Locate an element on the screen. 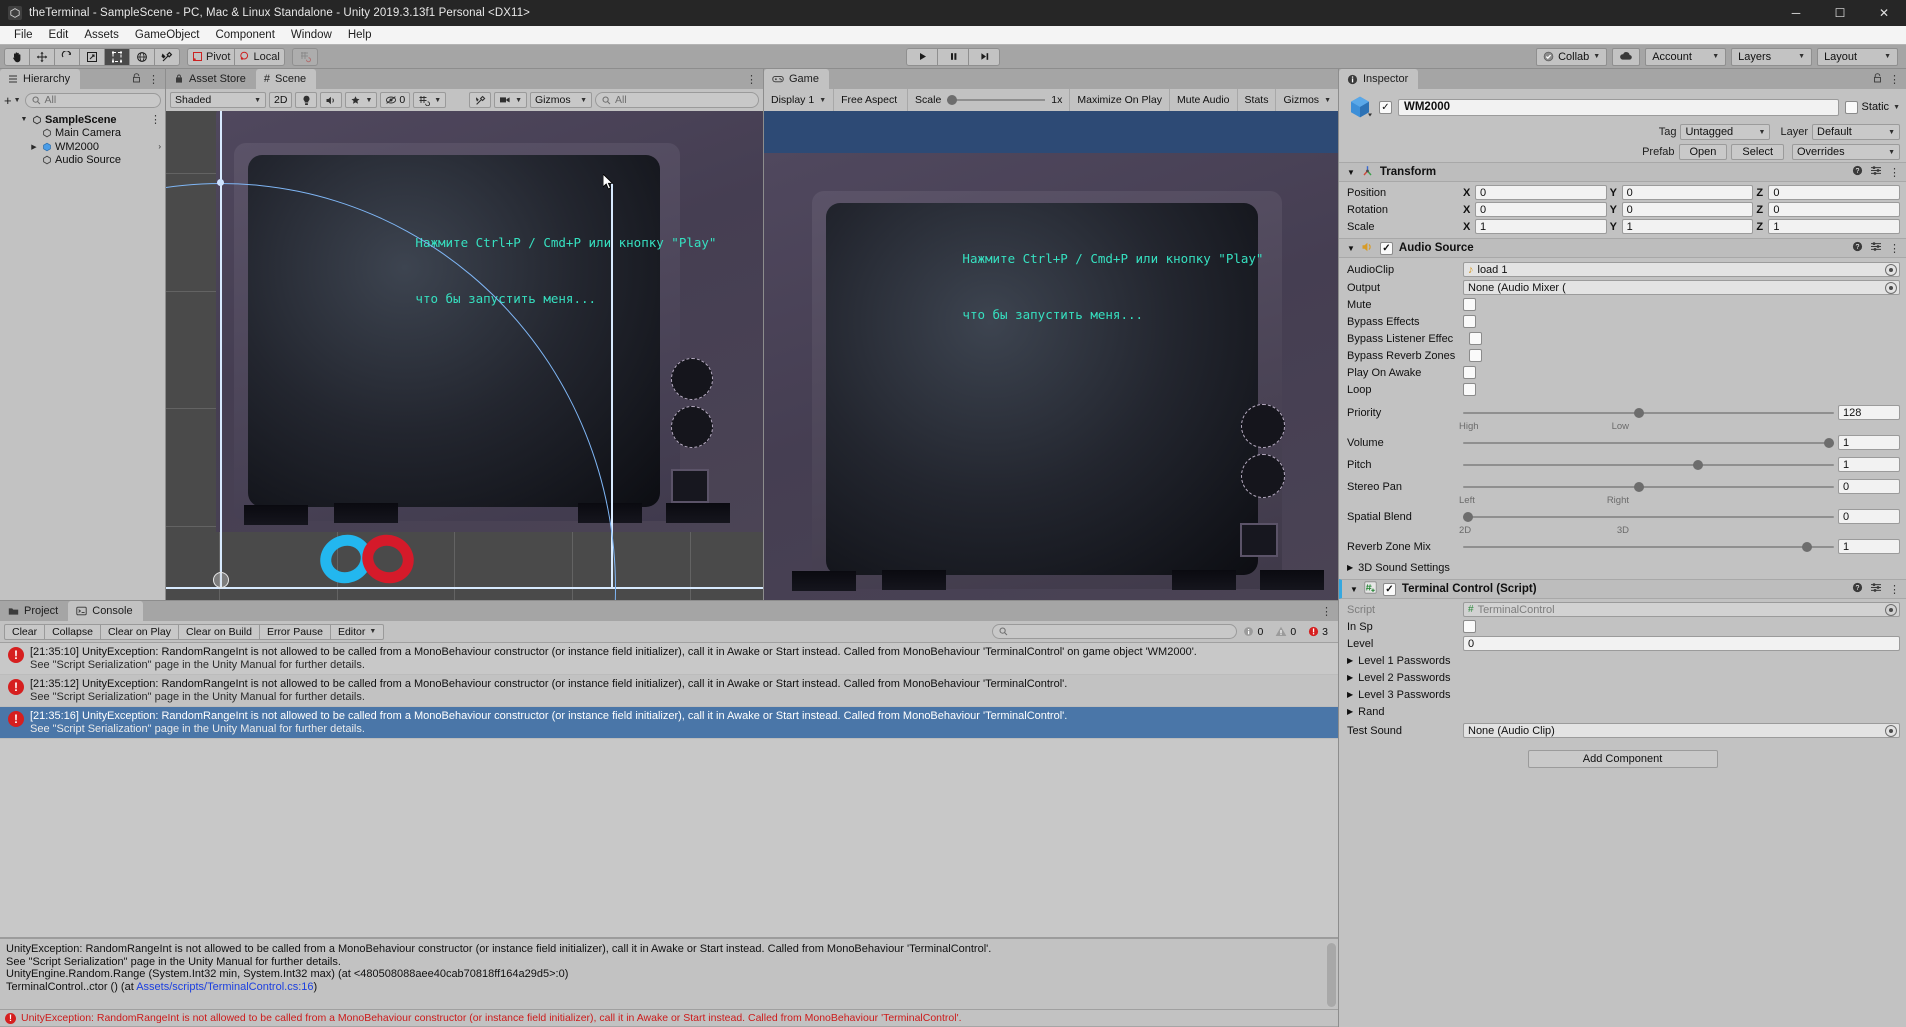 This screenshot has height=1027, width=1906. menu-item-assets: Assets is located at coordinates (101, 35).